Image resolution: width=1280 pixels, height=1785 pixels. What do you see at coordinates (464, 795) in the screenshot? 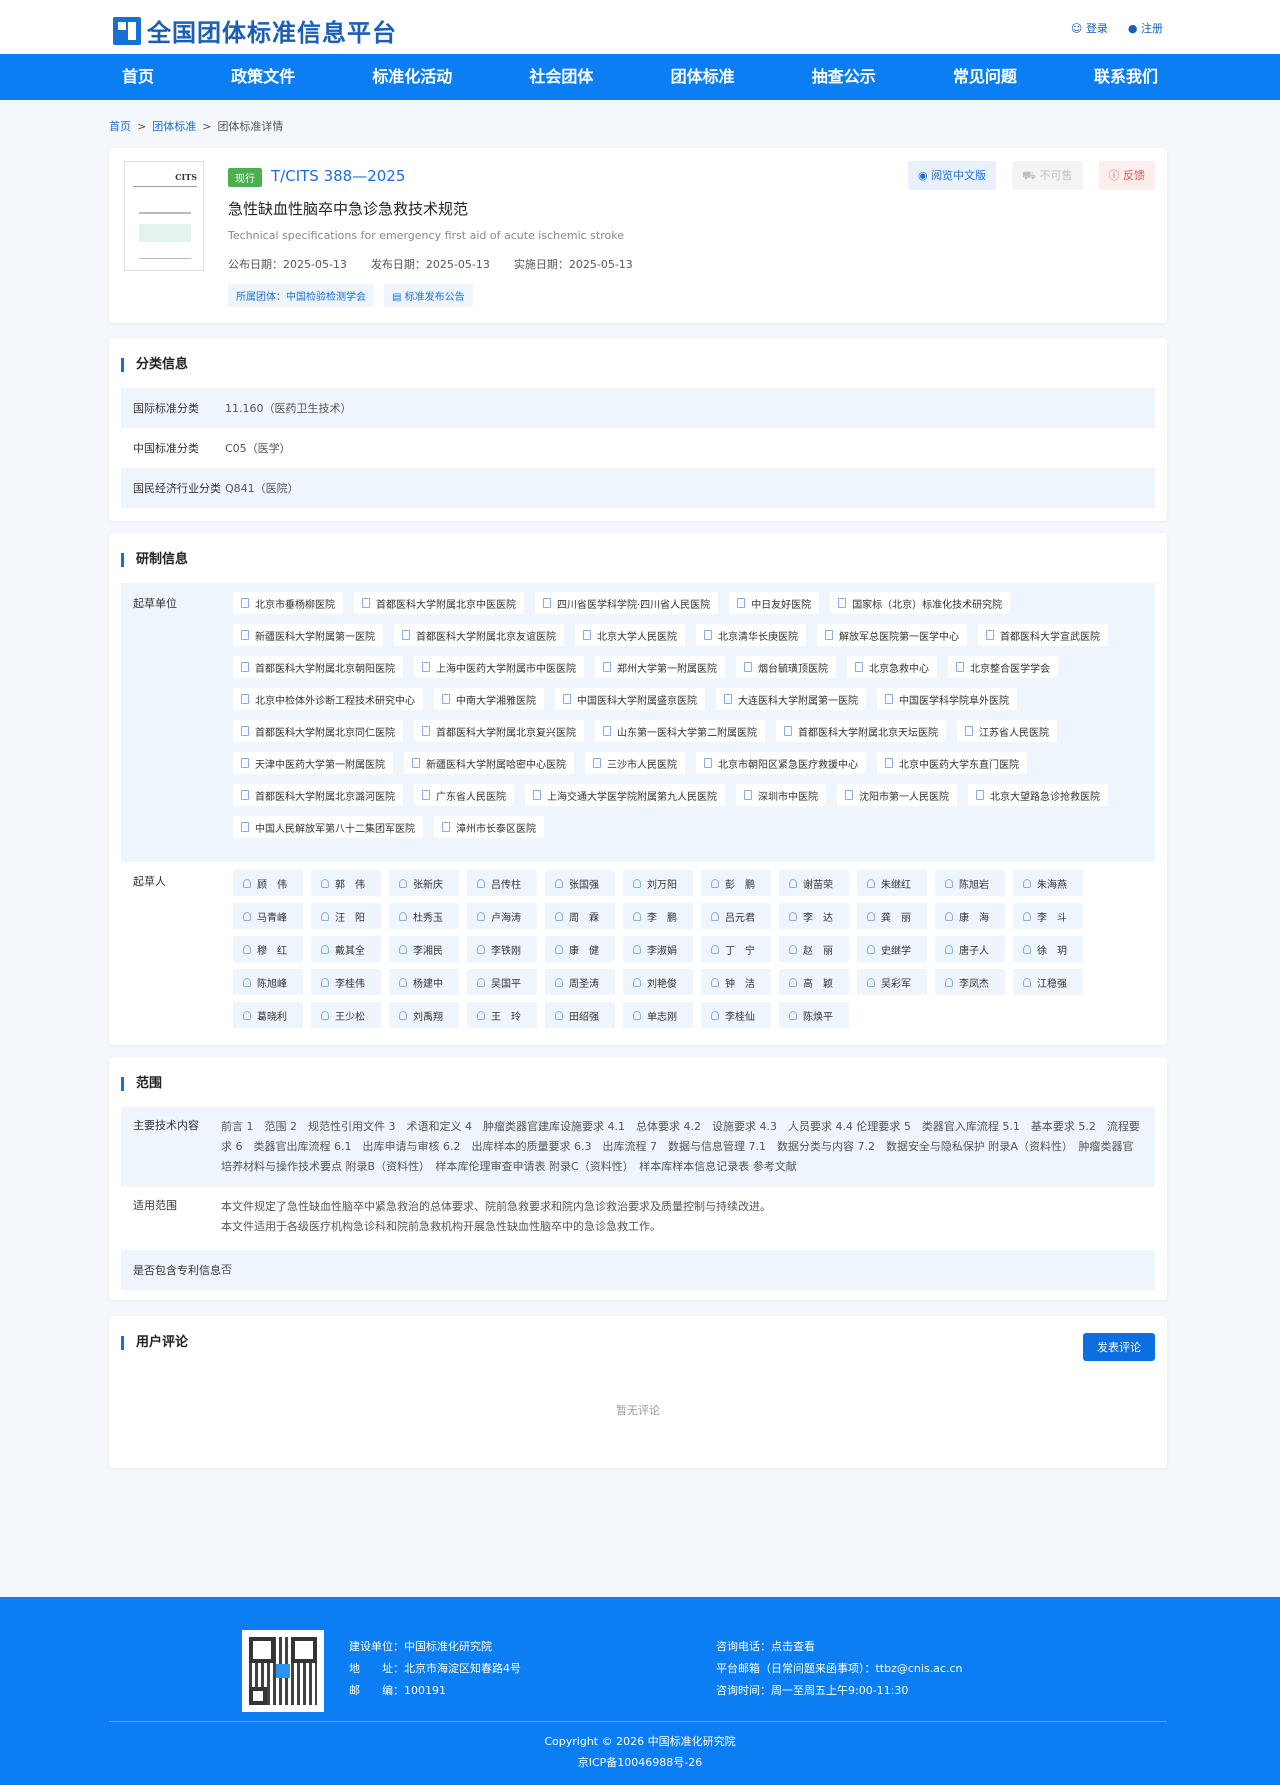
I see `drafting-unit-item: 广东省人民医院` at bounding box center [464, 795].